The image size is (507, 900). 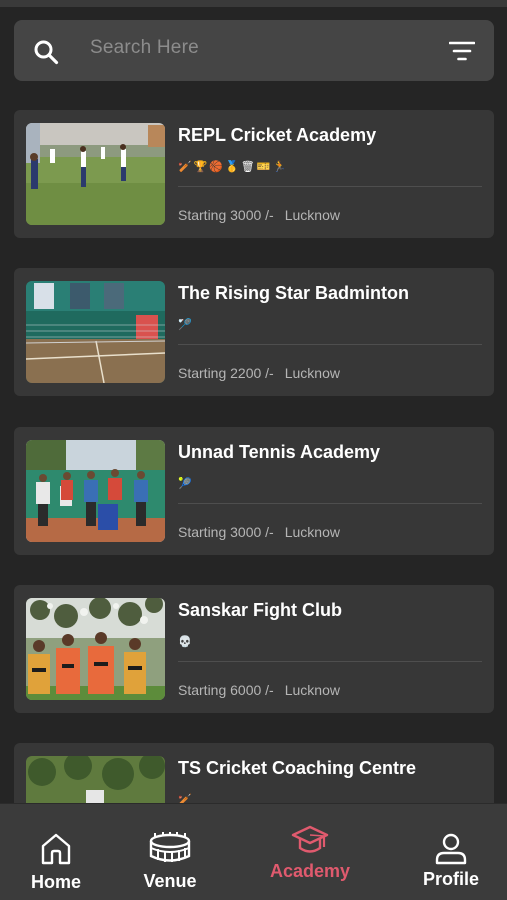 What do you see at coordinates (170, 881) in the screenshot?
I see `nav-label-venue: Venue` at bounding box center [170, 881].